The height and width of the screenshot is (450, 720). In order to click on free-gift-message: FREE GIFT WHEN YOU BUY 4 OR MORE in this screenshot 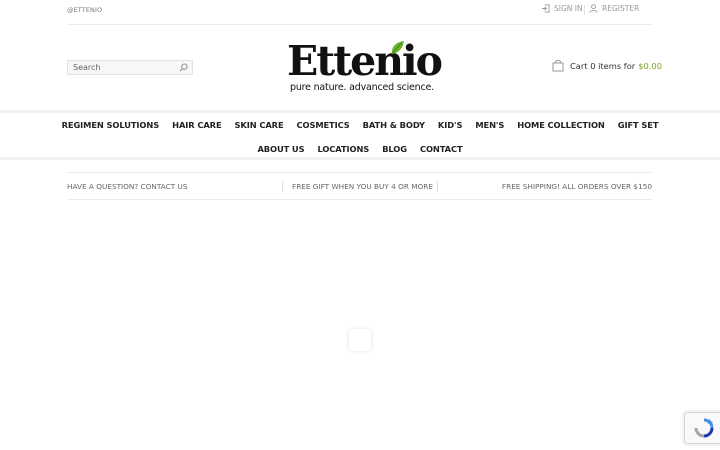, I will do `click(362, 186)`.